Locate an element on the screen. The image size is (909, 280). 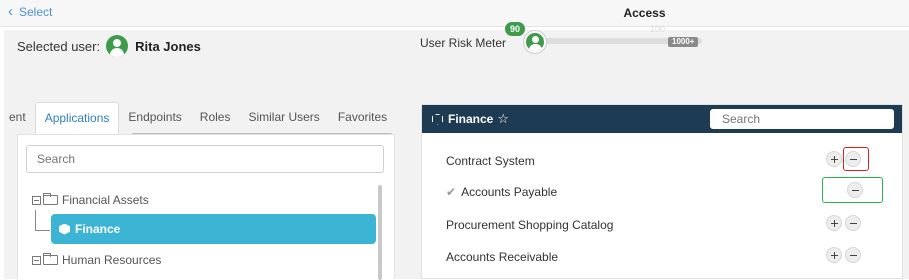
resource-row: ✔ Accounts Payable is located at coordinates (501, 192).